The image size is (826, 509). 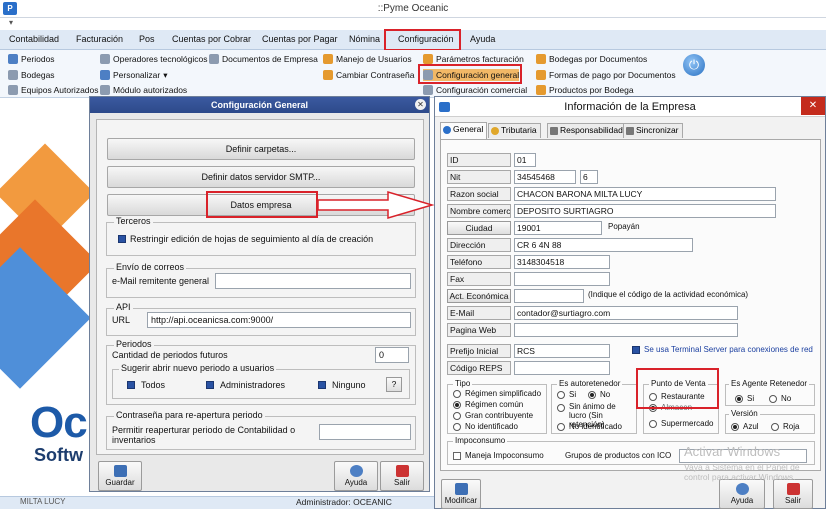 What do you see at coordinates (589, 177) in the screenshot?
I see `dv-field: 6` at bounding box center [589, 177].